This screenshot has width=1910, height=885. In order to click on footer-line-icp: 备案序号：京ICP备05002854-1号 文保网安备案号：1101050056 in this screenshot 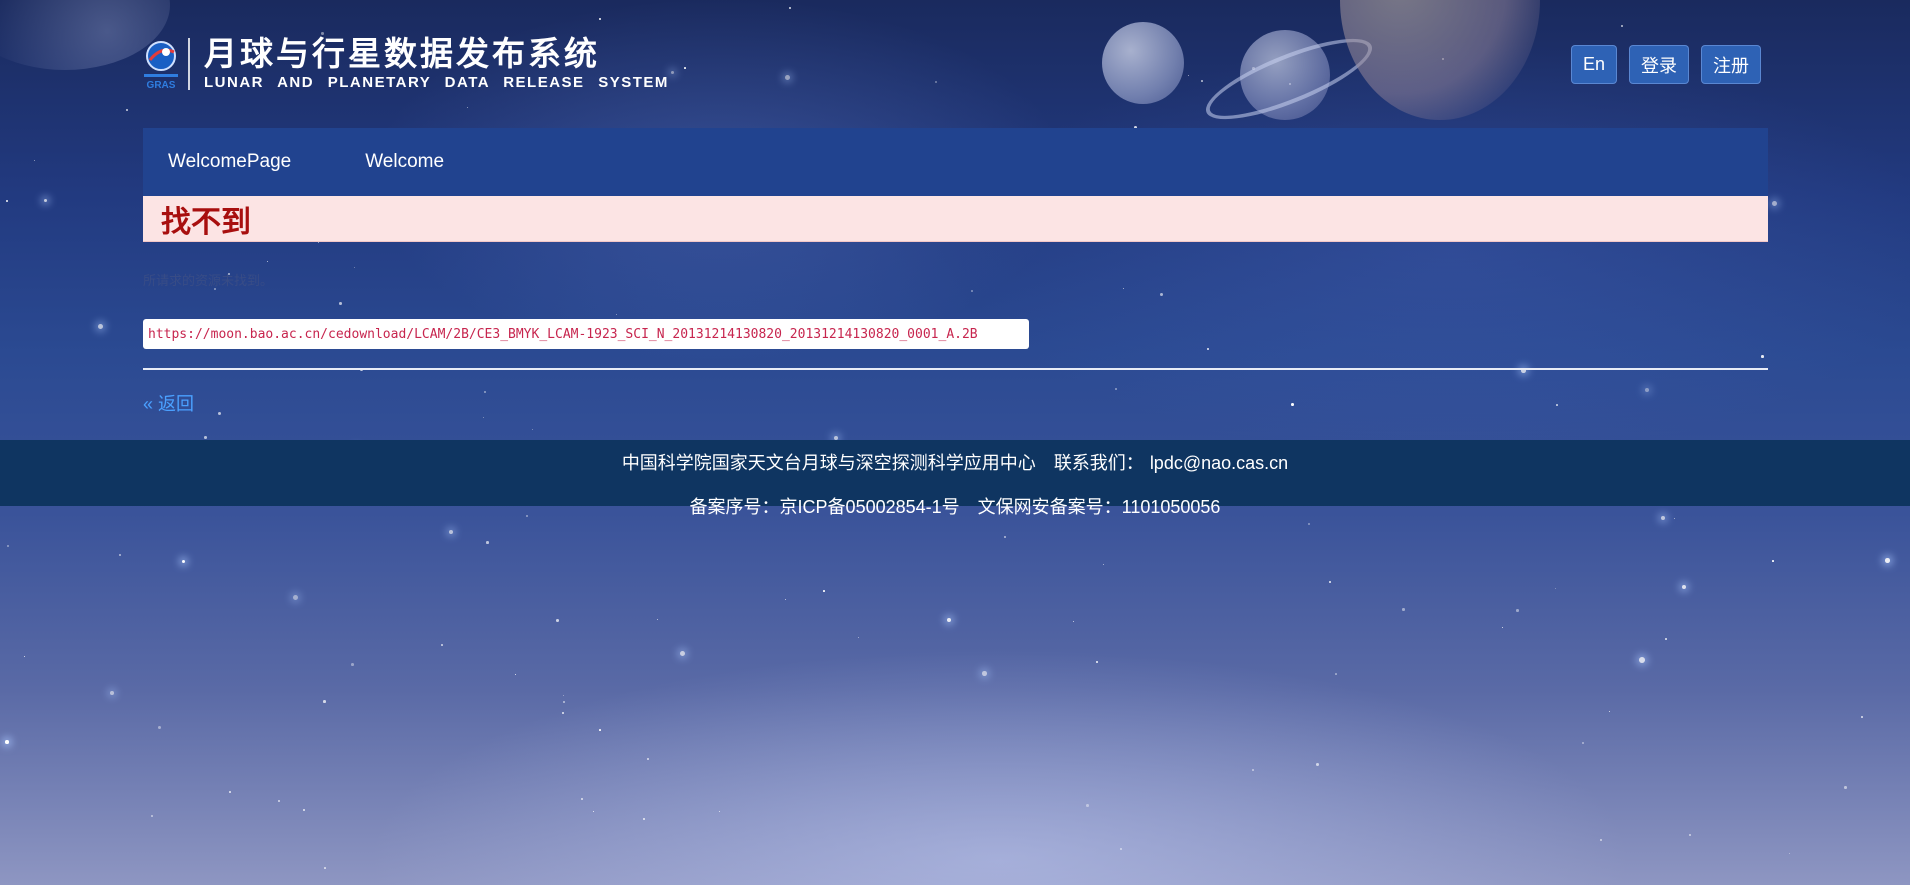, I will do `click(955, 506)`.